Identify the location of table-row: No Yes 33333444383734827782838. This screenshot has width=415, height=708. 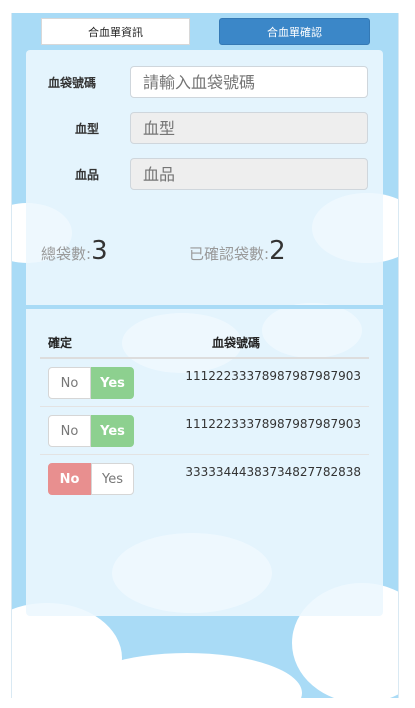
(204, 479).